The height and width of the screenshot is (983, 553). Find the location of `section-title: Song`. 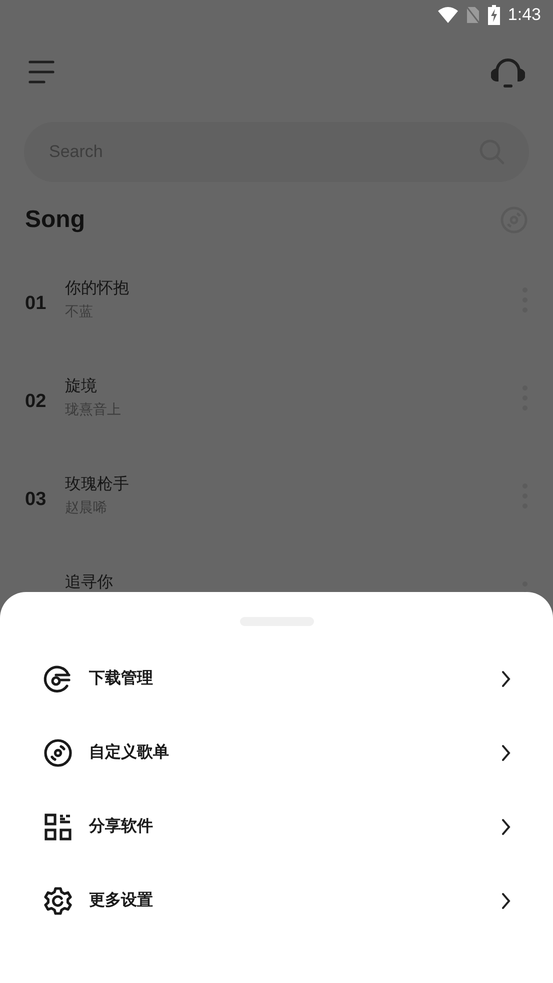

section-title: Song is located at coordinates (55, 220).